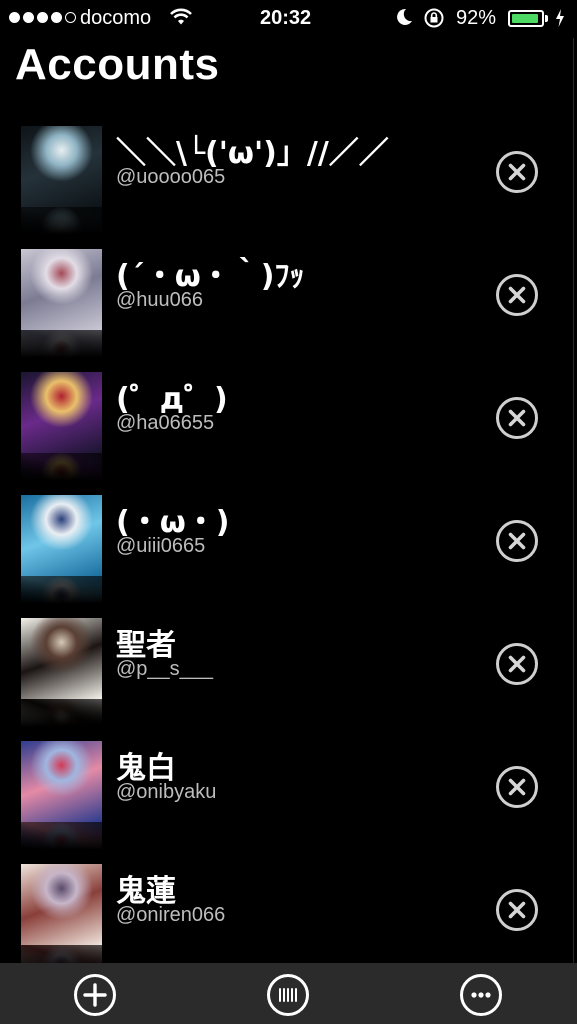 The height and width of the screenshot is (1024, 577). Describe the element at coordinates (116, 18) in the screenshot. I see `carrier-name: docomo` at that location.